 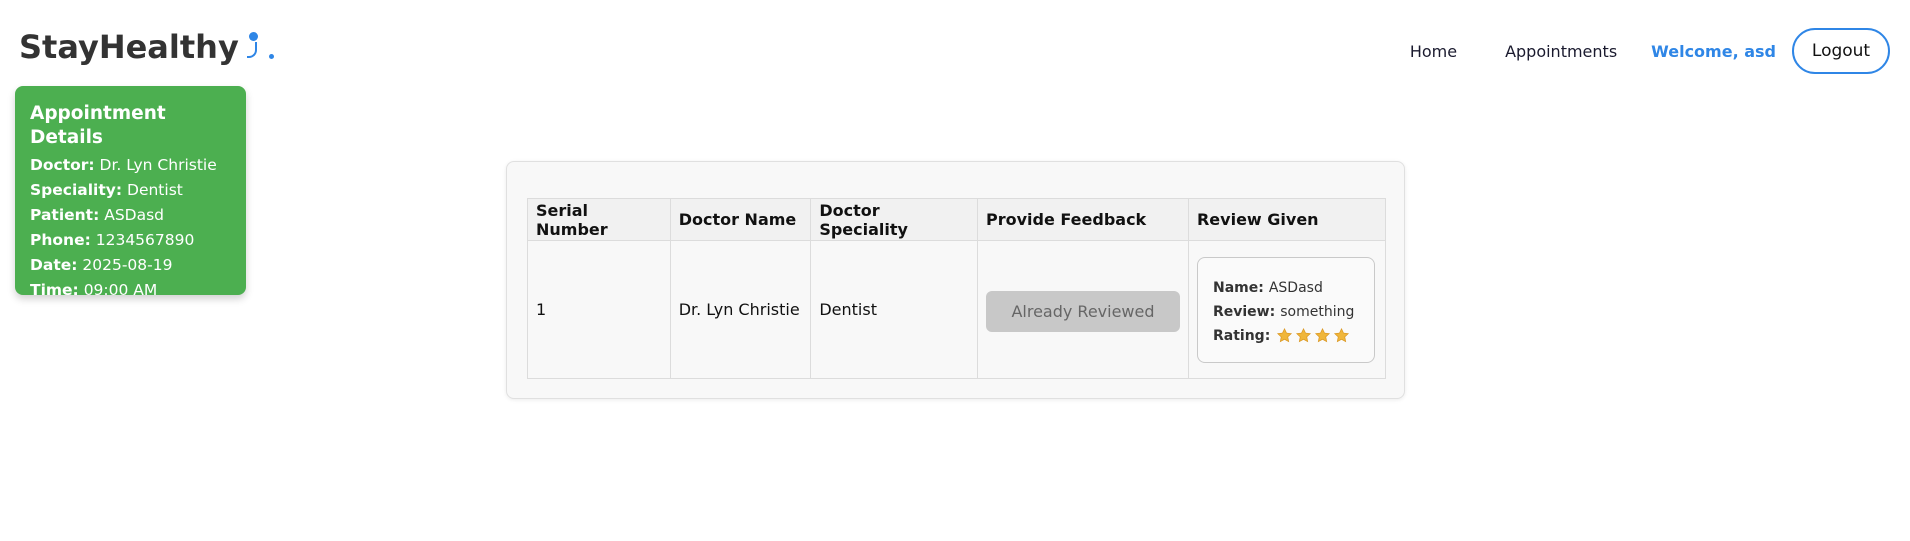 I want to click on appointment-time: Time: 09:00 AM, so click(x=130, y=290).